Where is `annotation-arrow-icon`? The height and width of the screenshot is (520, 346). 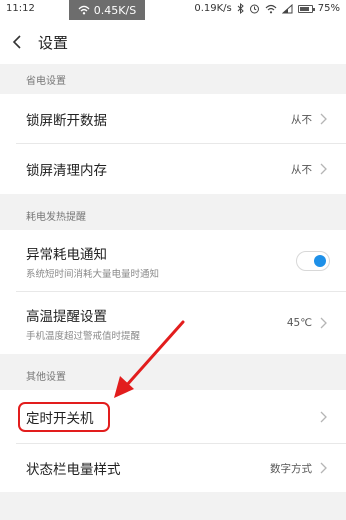 annotation-arrow-icon is located at coordinates (149, 359).